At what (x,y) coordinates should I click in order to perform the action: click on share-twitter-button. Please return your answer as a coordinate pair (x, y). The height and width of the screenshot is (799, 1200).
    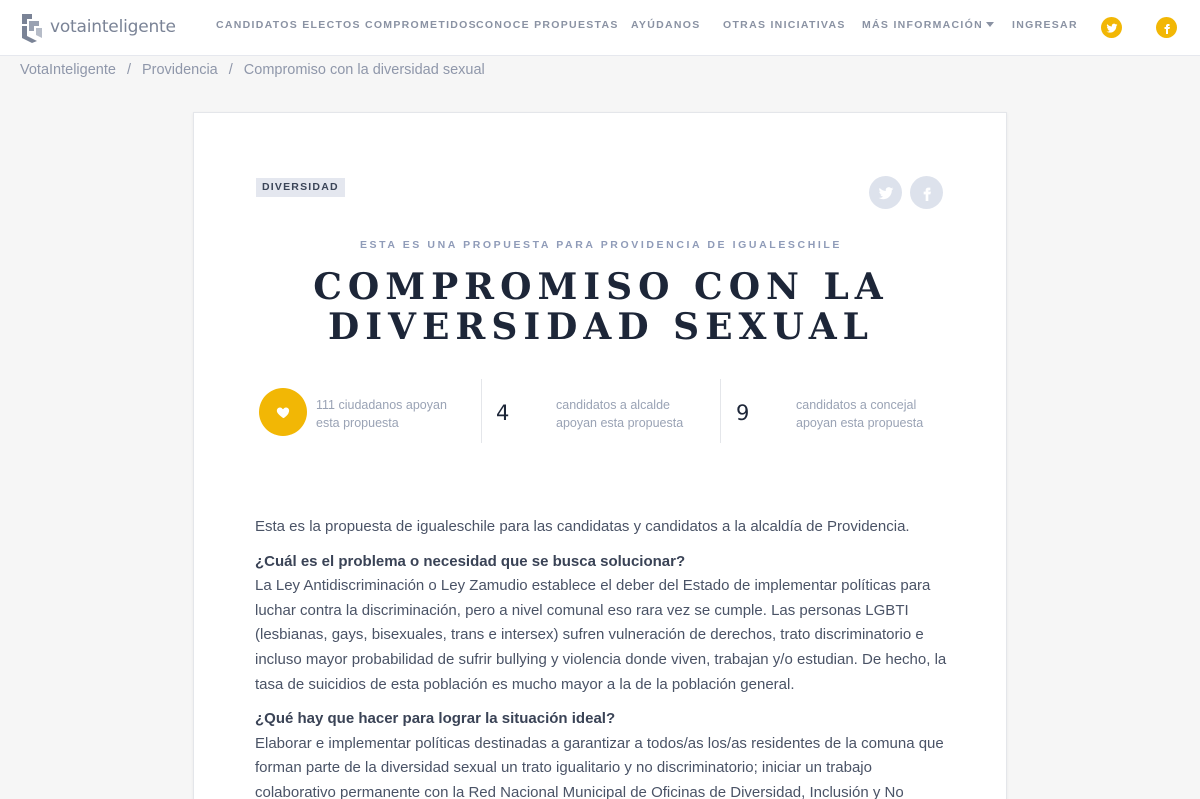
    Looking at the image, I should click on (885, 192).